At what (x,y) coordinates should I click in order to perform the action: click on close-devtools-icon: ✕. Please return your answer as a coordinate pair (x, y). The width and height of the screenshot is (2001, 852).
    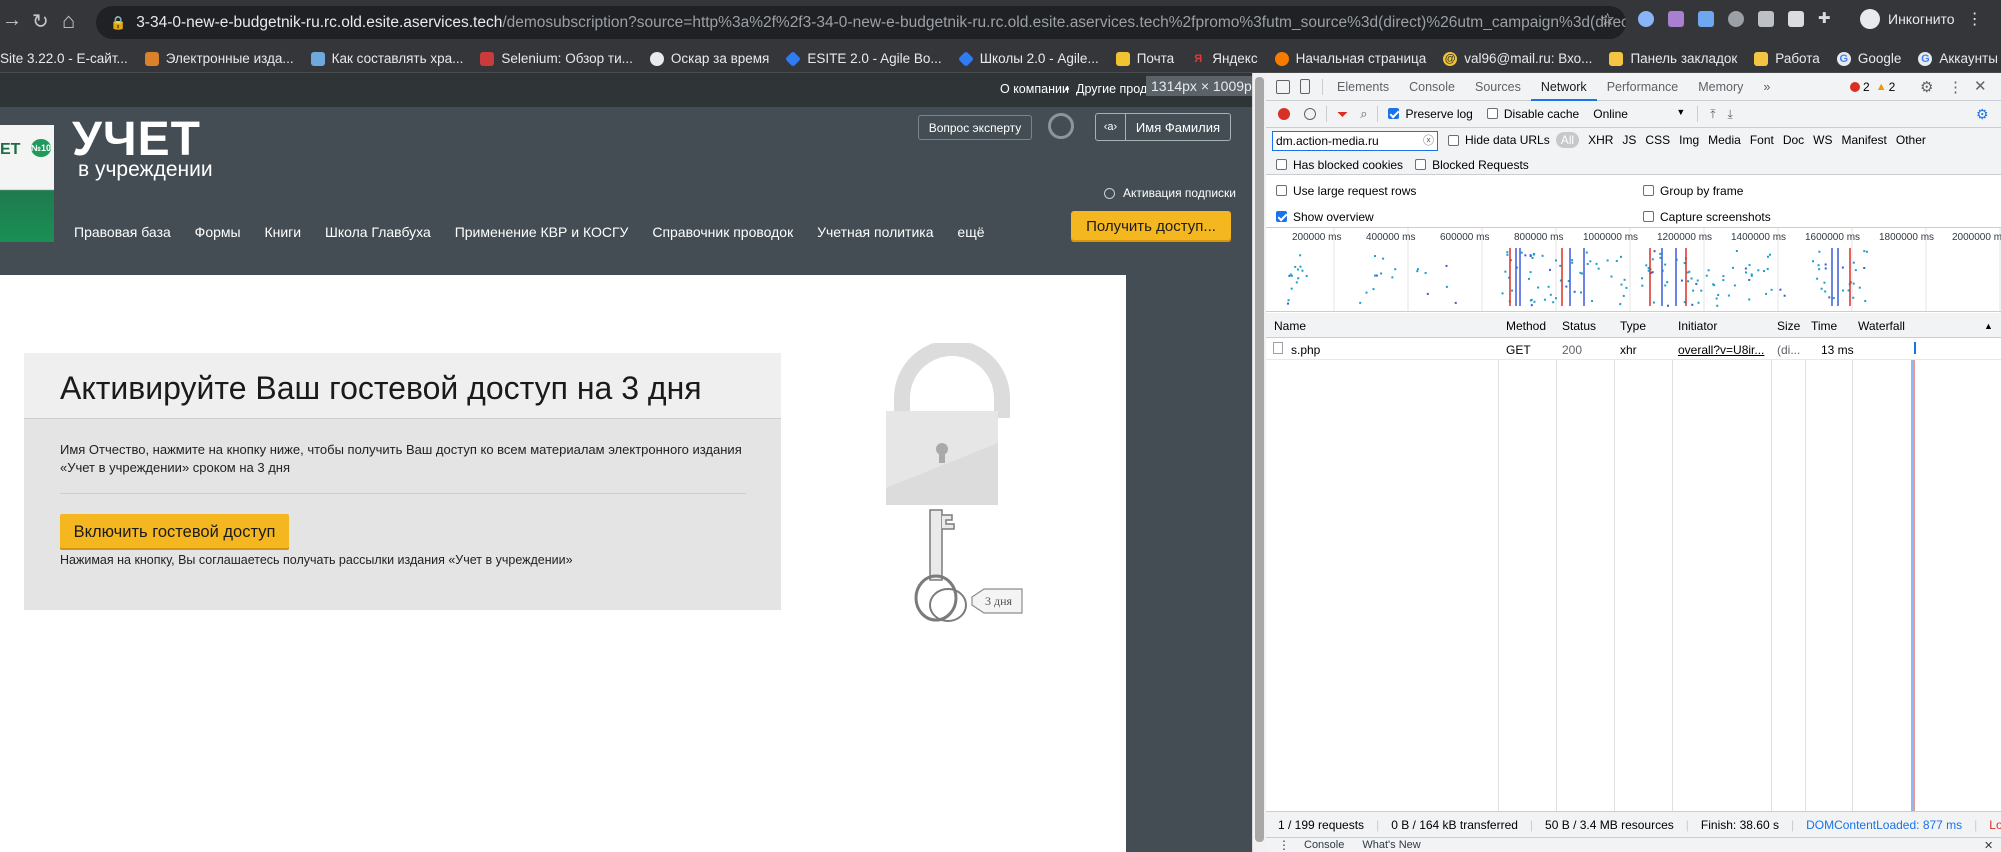
    Looking at the image, I should click on (1980, 86).